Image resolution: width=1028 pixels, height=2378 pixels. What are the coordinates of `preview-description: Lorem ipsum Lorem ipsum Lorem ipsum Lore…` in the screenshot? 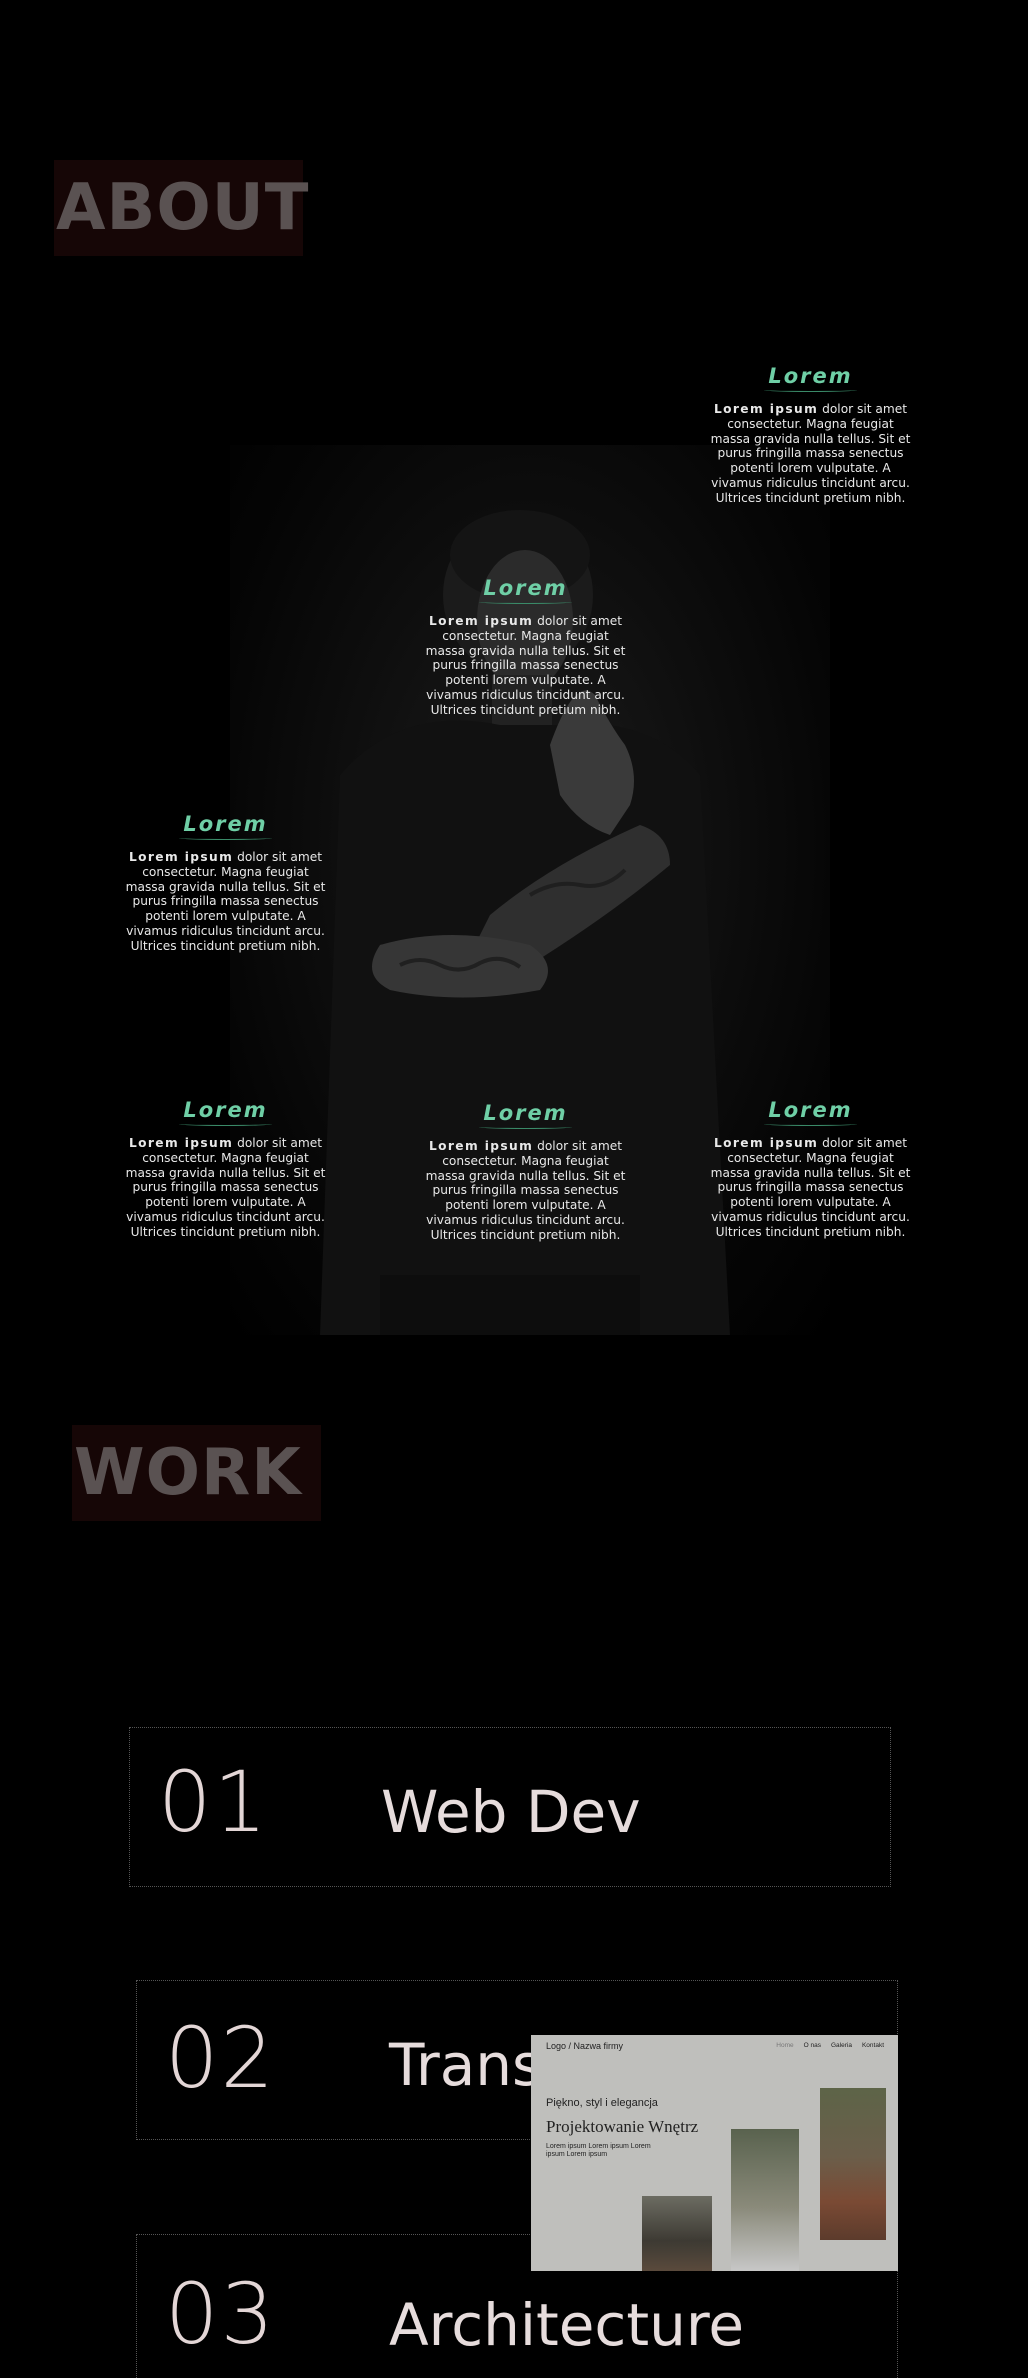 It's located at (598, 2150).